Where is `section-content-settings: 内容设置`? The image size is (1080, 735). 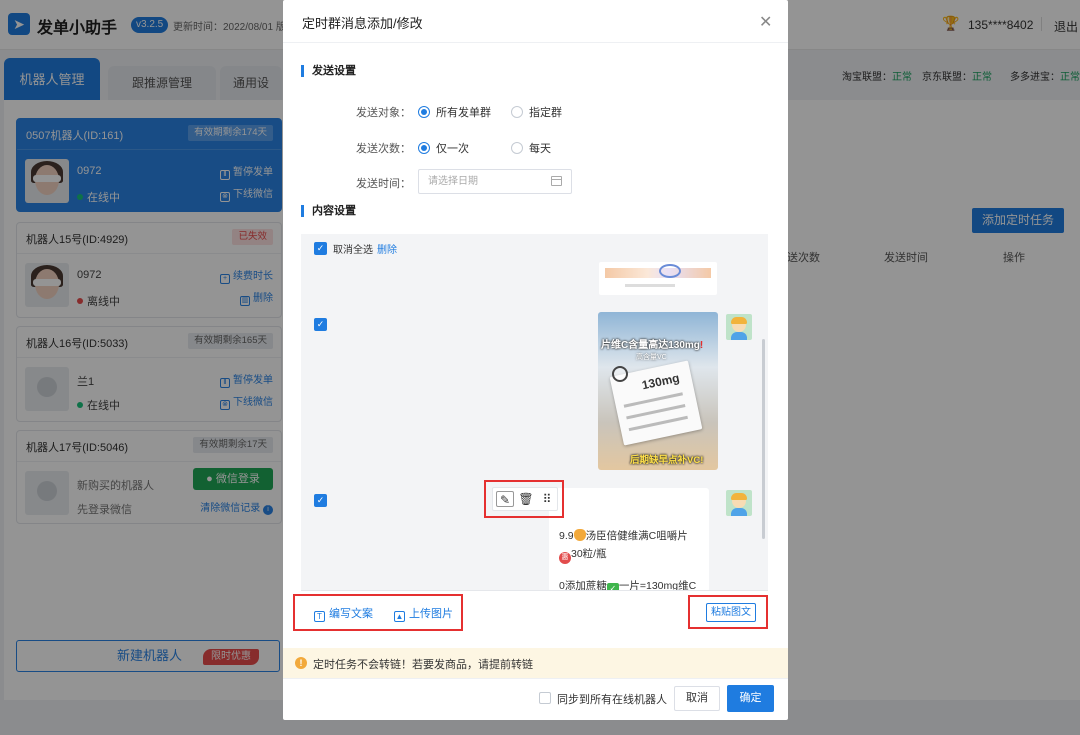 section-content-settings: 内容设置 is located at coordinates (328, 211).